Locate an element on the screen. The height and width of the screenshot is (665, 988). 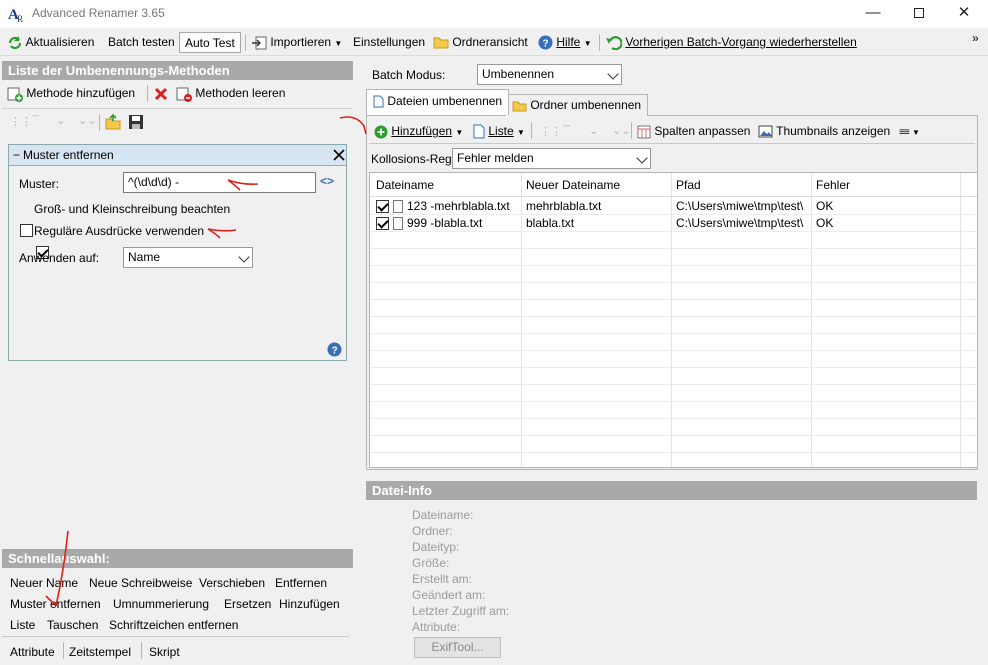
delete-method-button is located at coordinates (161, 93).